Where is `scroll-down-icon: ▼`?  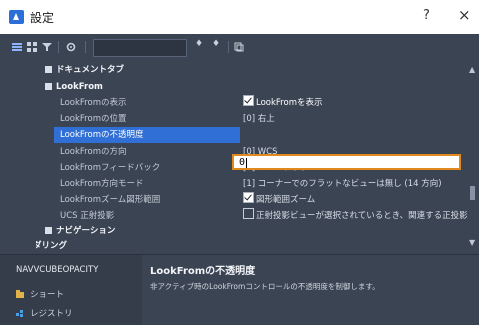
scroll-down-icon: ▼ is located at coordinates (472, 242).